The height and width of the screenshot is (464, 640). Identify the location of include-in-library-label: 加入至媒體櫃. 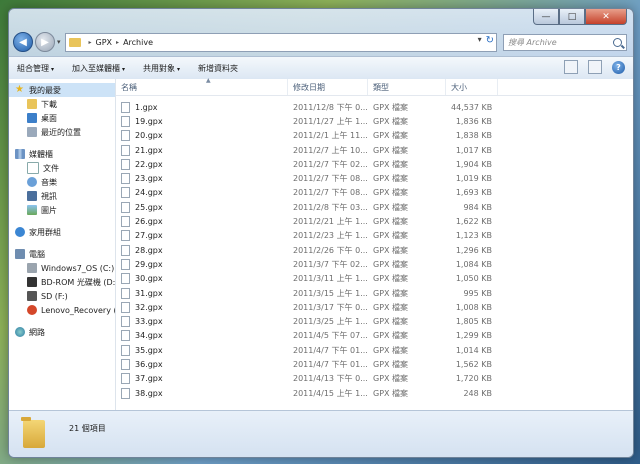
(96, 68).